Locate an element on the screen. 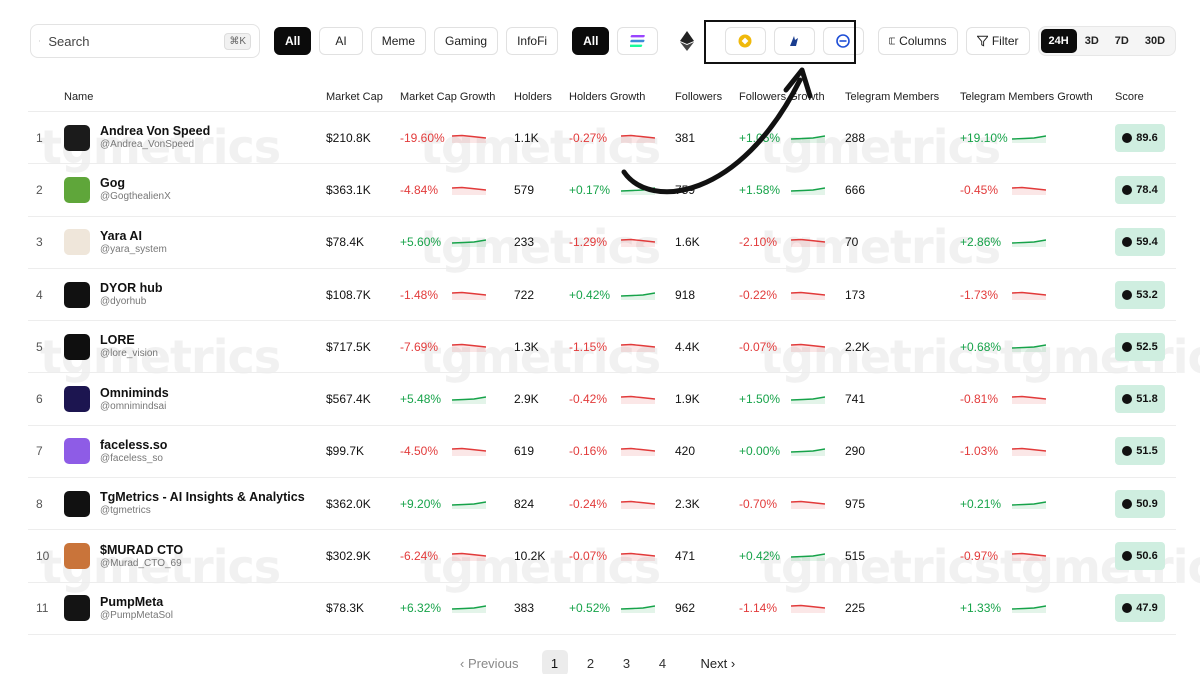 This screenshot has height=674, width=1200. page-3: 3 is located at coordinates (627, 662).